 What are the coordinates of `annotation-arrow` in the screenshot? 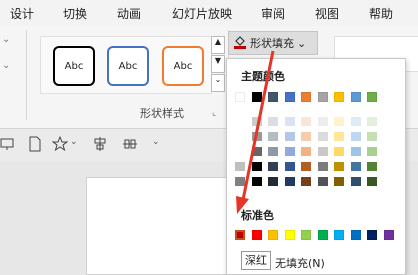 It's located at (255, 132).